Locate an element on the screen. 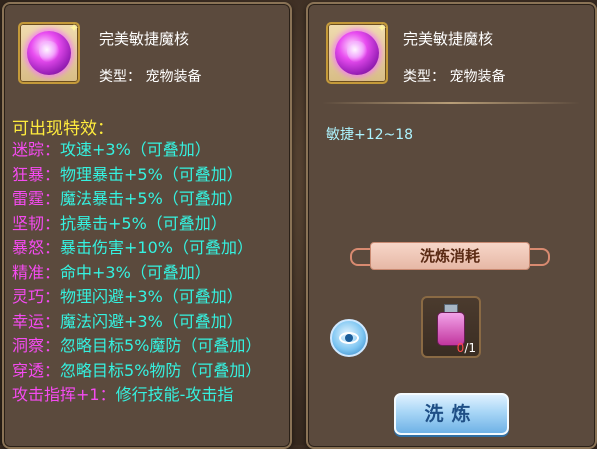 The height and width of the screenshot is (449, 597). effect-description: 修行技能-攻击指 is located at coordinates (174, 394).